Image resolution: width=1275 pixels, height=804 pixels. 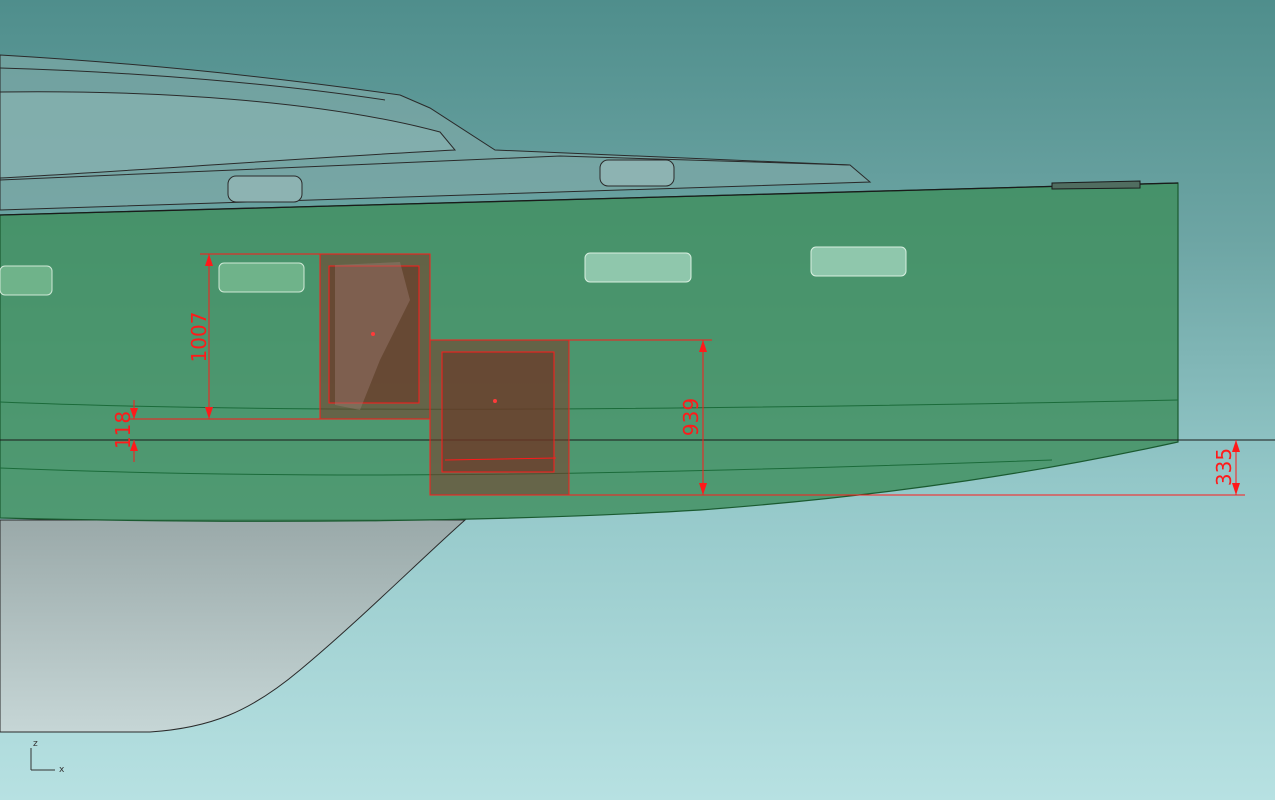 What do you see at coordinates (233, 626) in the screenshot?
I see `keel-underbody` at bounding box center [233, 626].